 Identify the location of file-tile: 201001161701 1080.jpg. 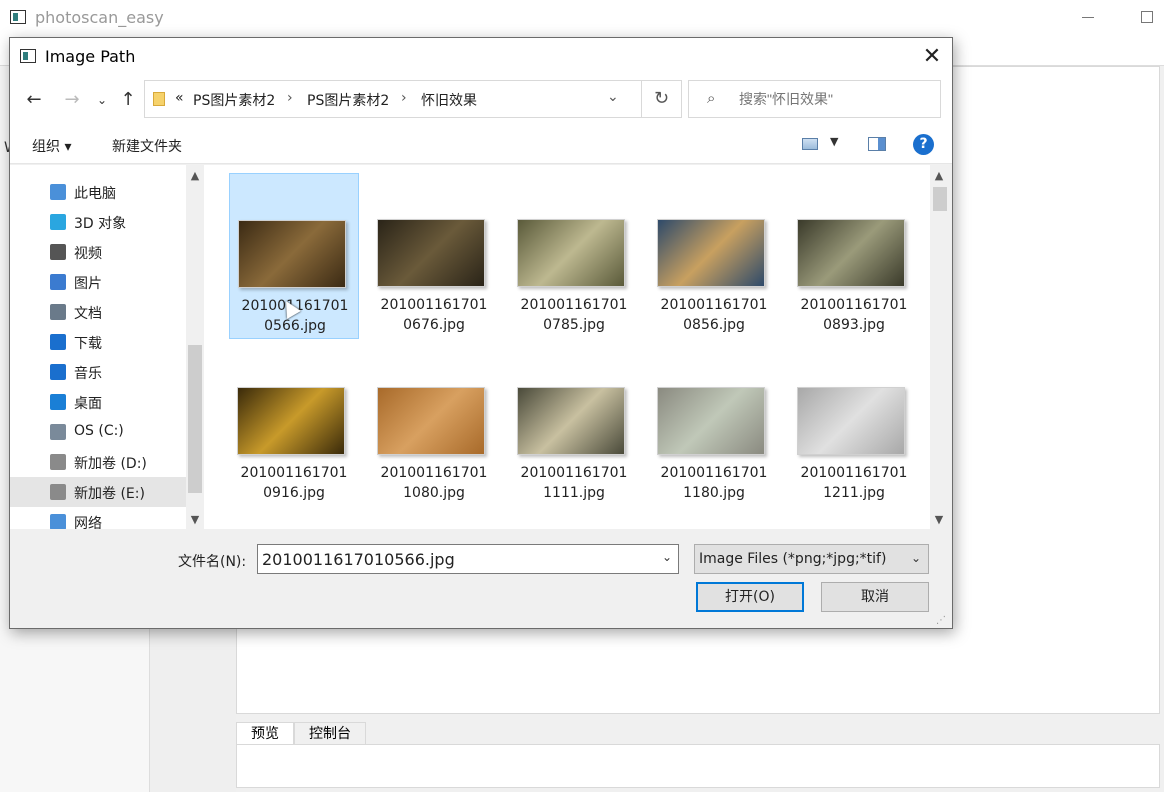
(434, 424).